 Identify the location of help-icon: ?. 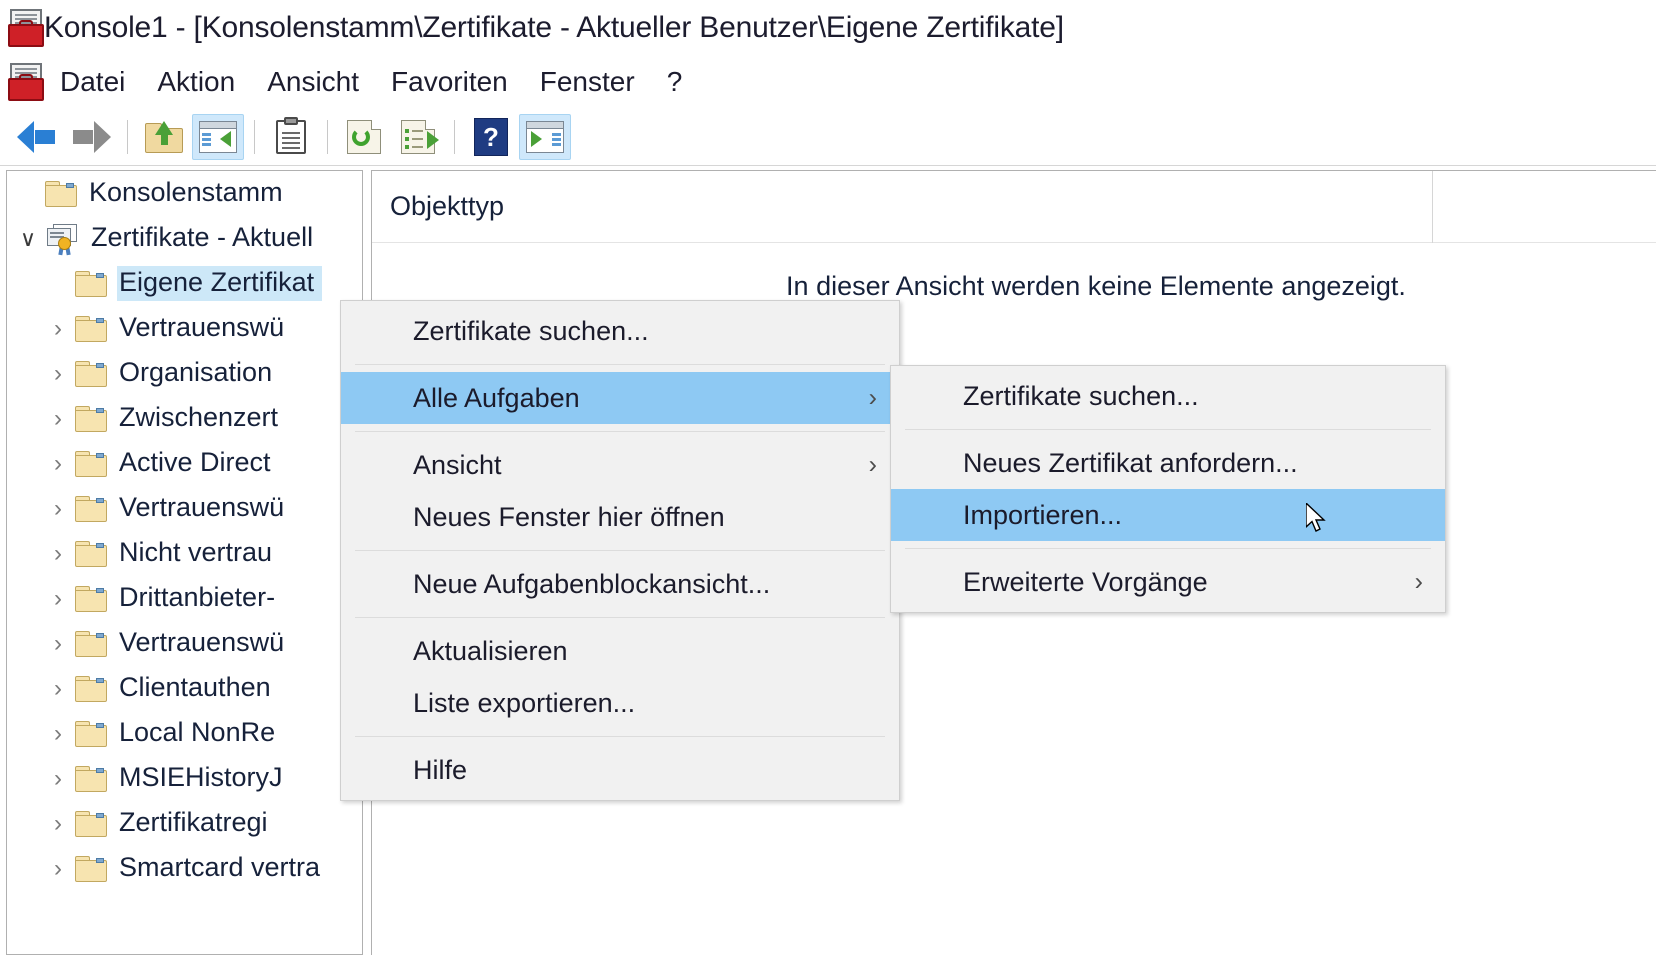
(491, 136).